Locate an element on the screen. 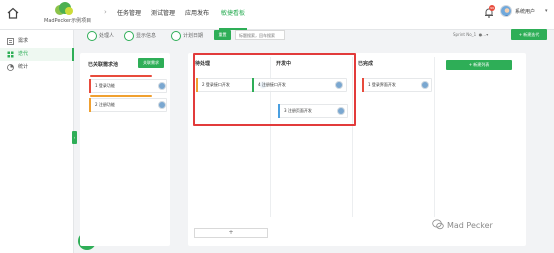  tab-tasks: 任务管理 is located at coordinates (129, 12).